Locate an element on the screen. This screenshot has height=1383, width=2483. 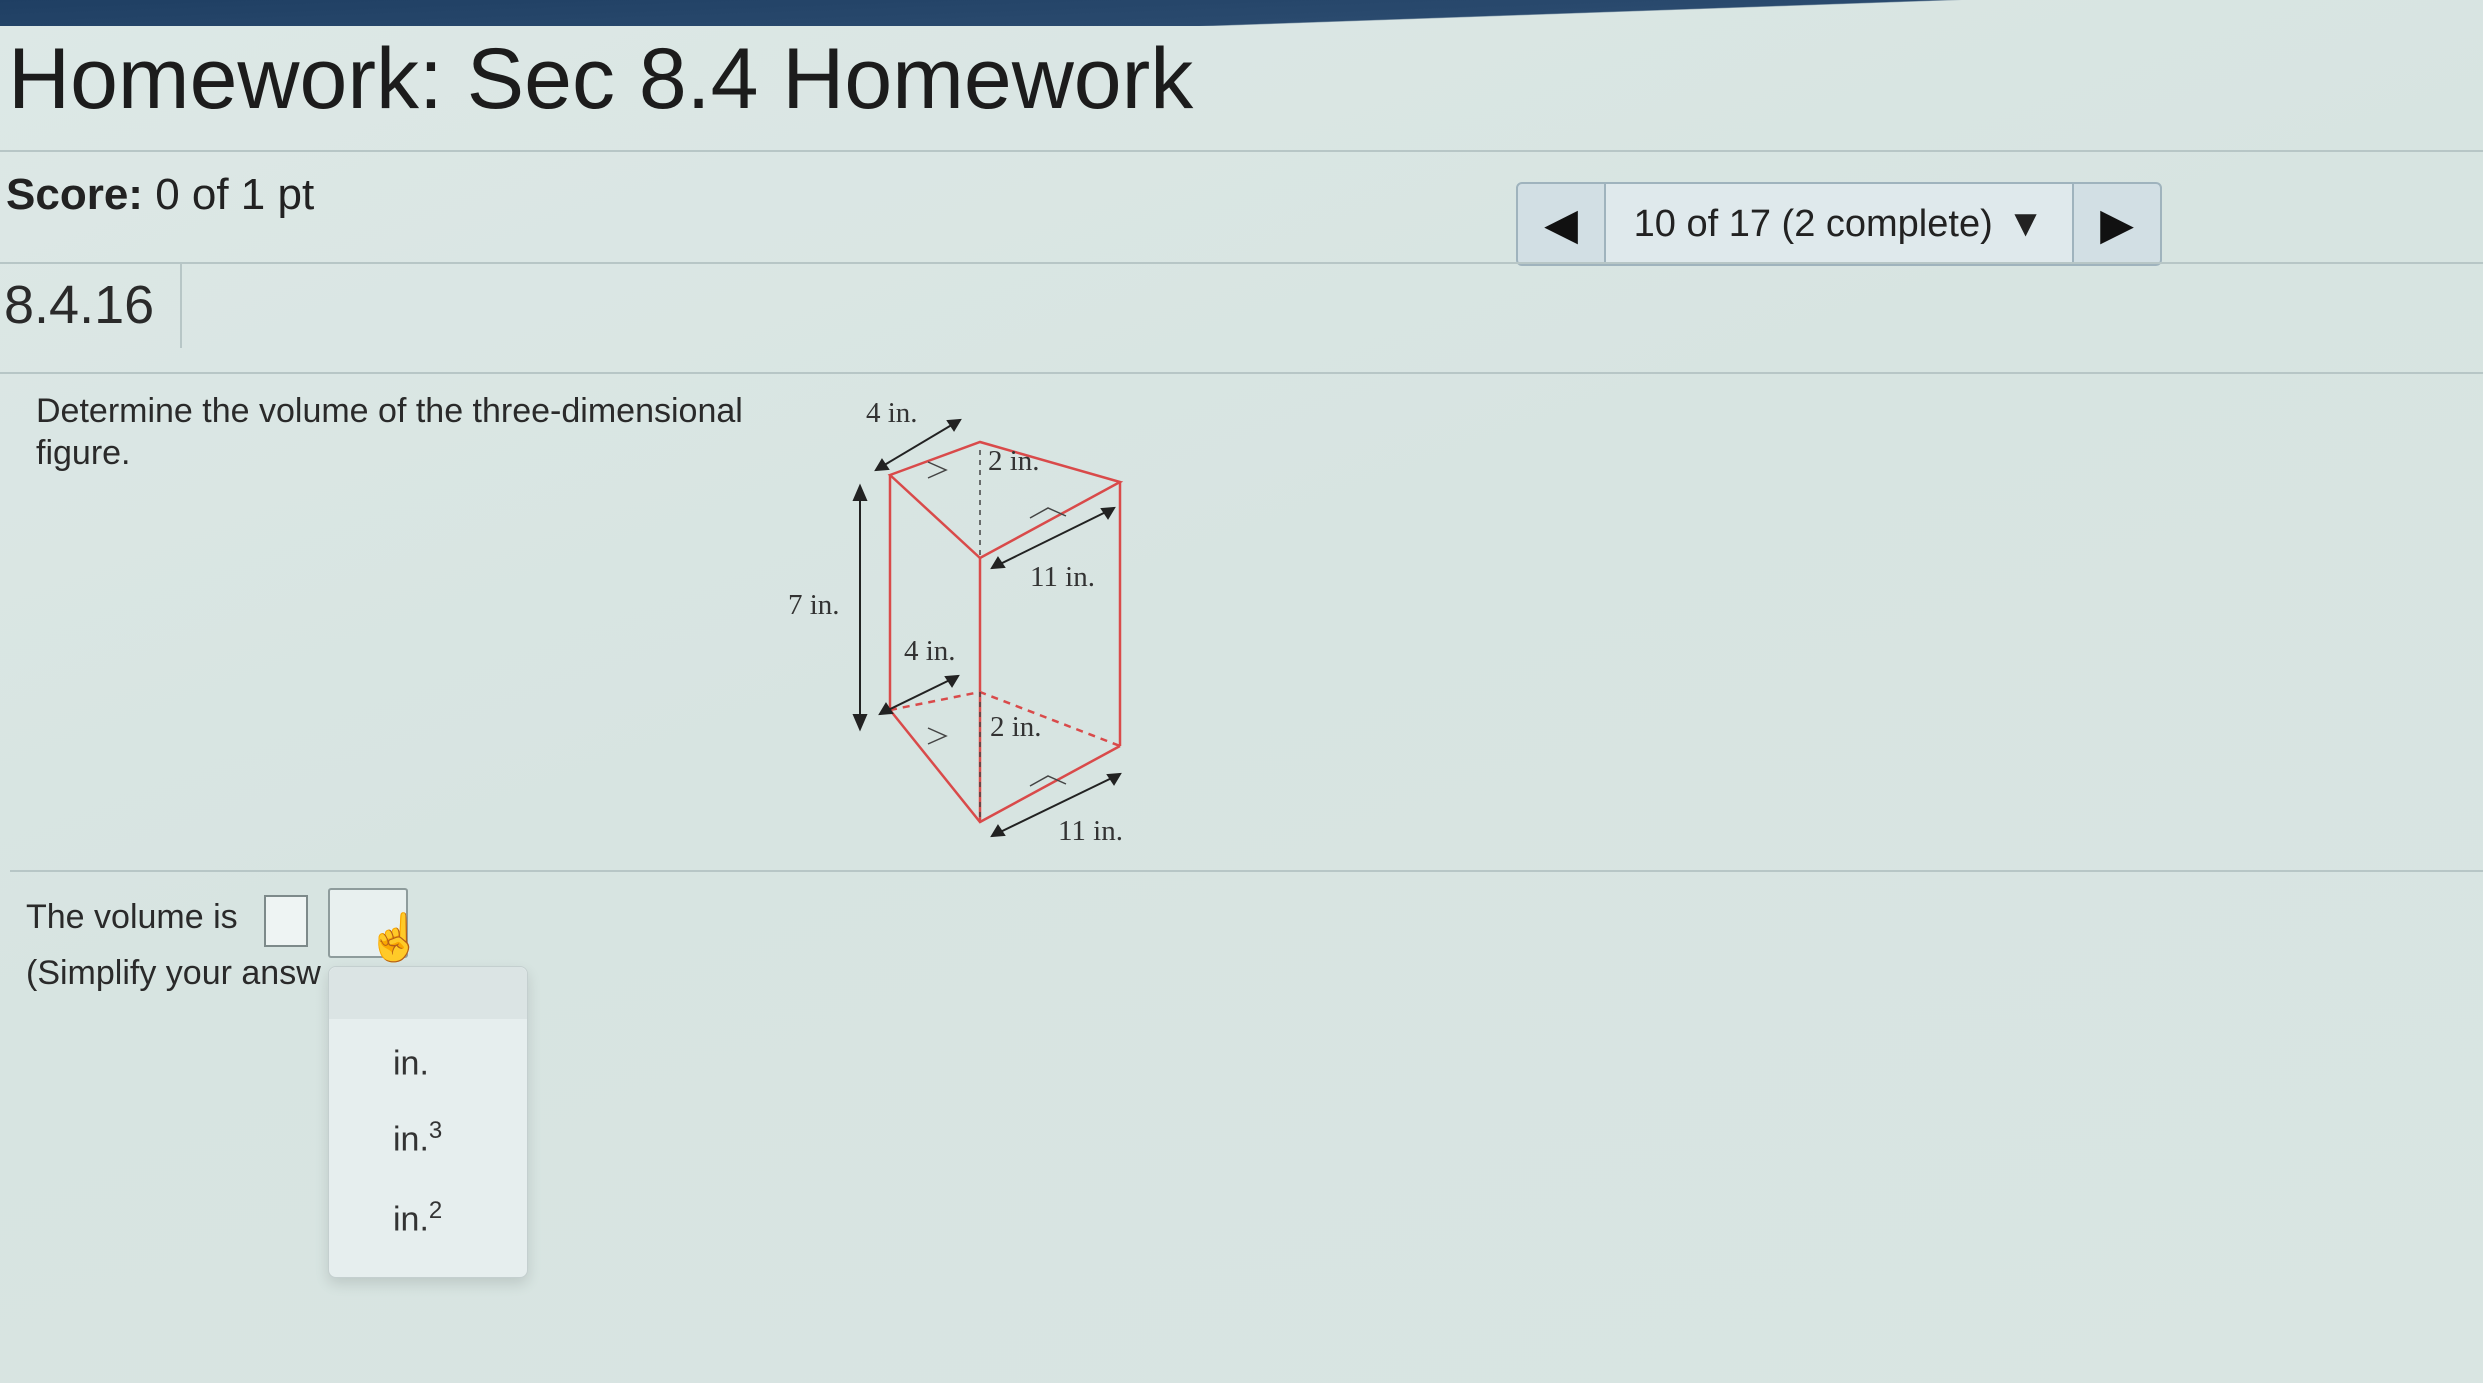
unit-option-in-squared: in.2 is located at coordinates (417, 1218).